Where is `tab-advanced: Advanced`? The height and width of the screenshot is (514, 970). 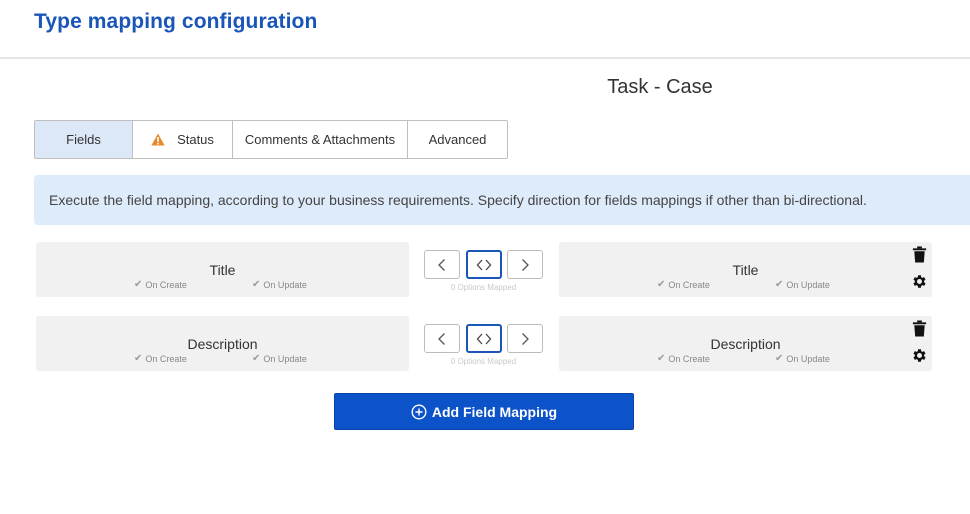 tab-advanced: Advanced is located at coordinates (457, 139).